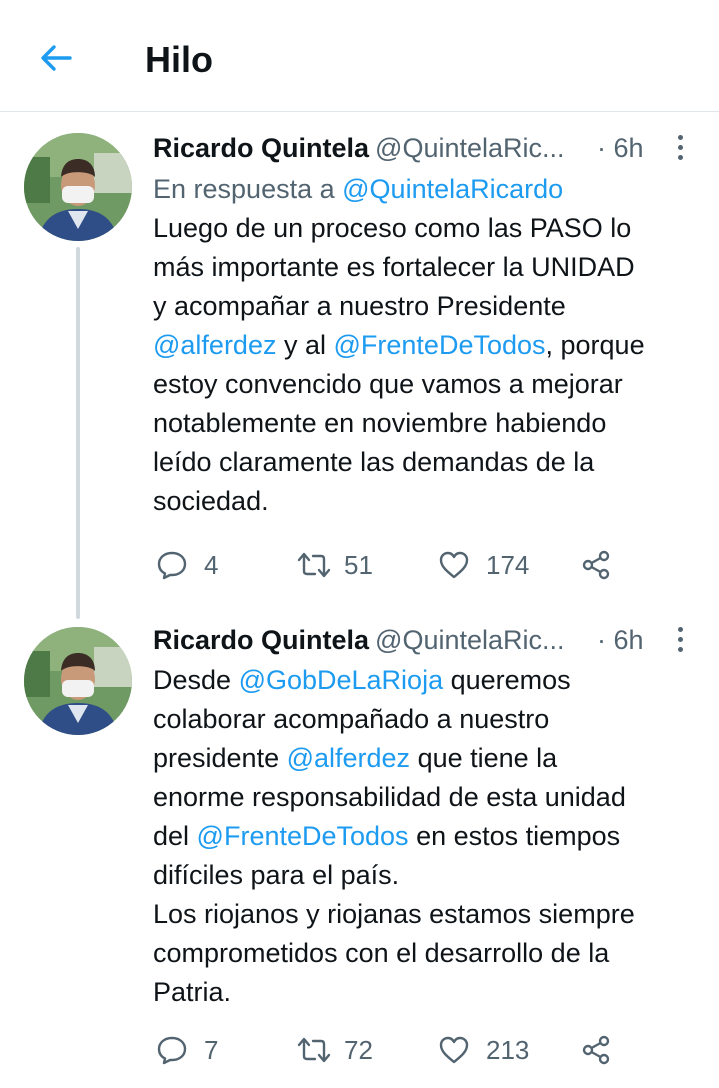 Image resolution: width=719 pixels, height=1088 pixels. Describe the element at coordinates (393, 565) in the screenshot. I see `tweet-actions: 4 51 174` at that location.